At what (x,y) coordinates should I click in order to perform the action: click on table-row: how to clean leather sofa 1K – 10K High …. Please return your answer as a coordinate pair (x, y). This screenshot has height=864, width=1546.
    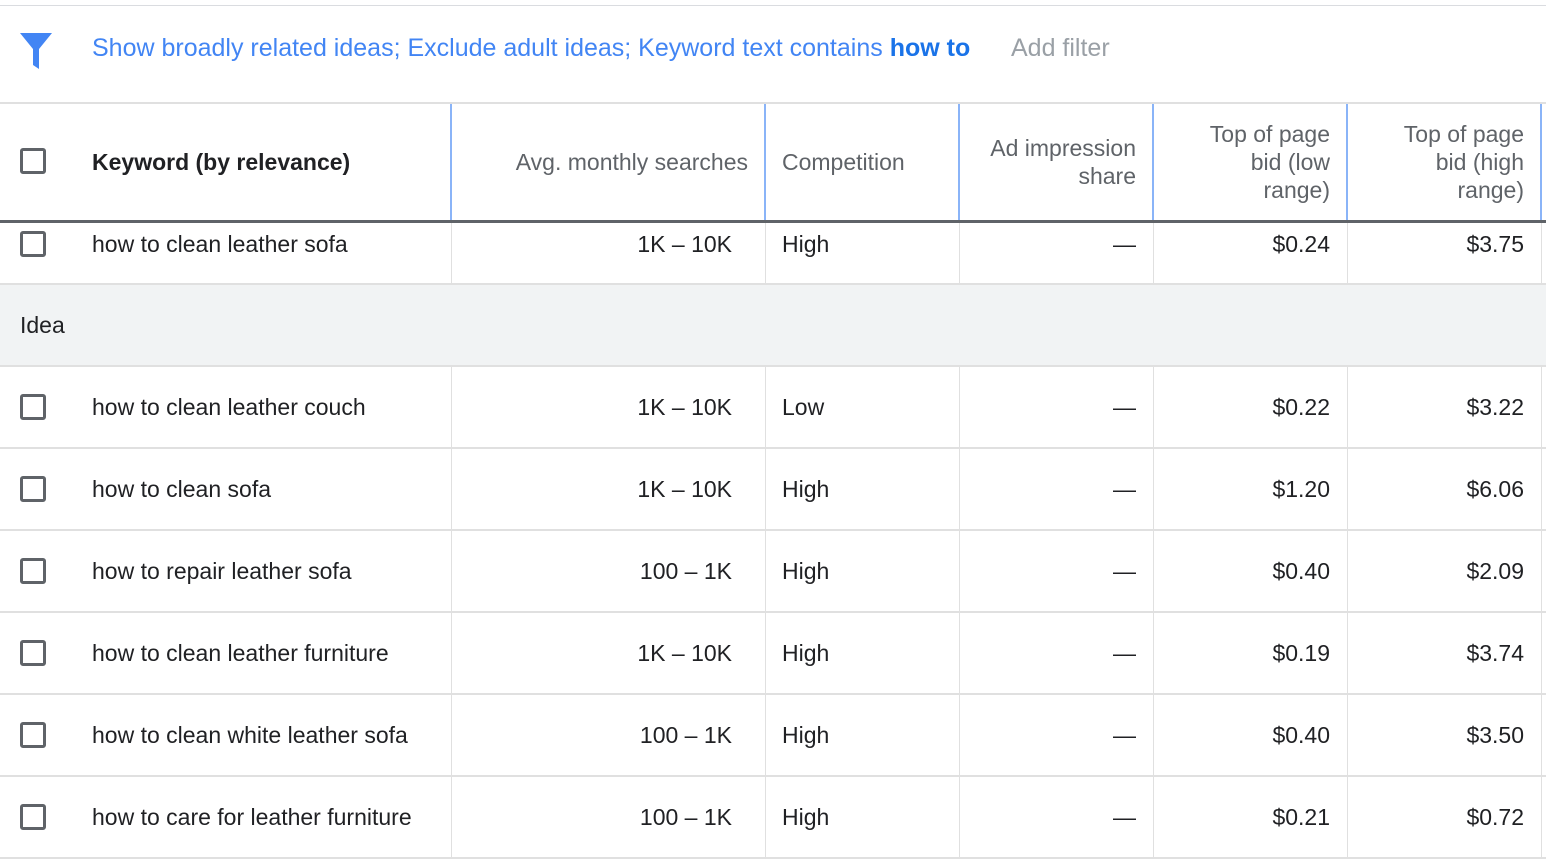
    Looking at the image, I should click on (773, 254).